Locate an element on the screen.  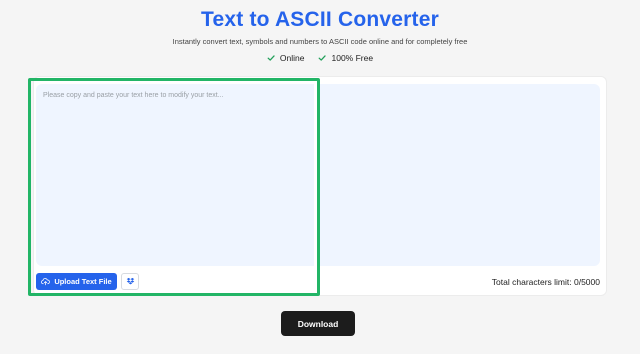
feature-online: Online is located at coordinates (286, 58).